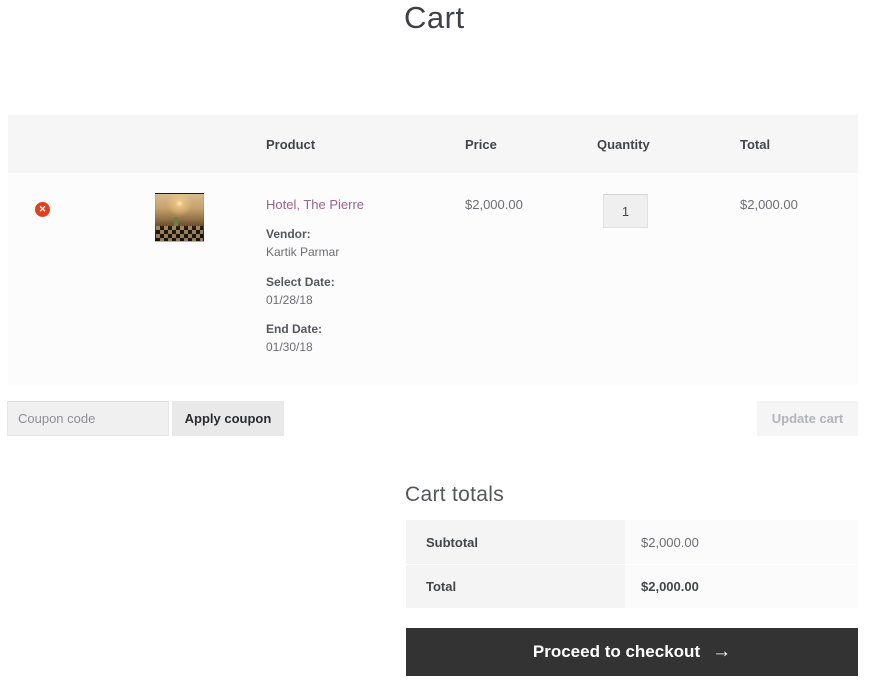 The height and width of the screenshot is (686, 875). I want to click on select-date-value: 01/28/18, so click(289, 300).